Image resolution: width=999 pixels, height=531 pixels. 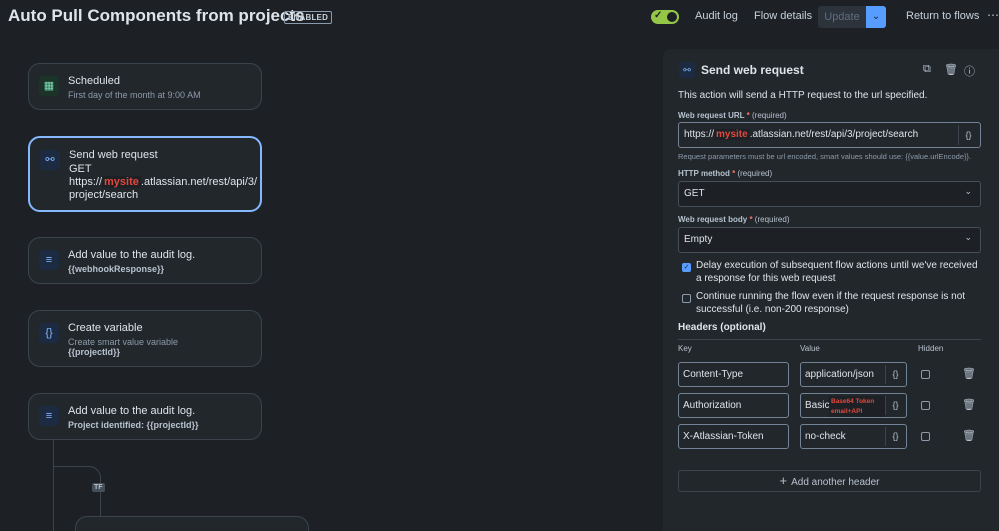 What do you see at coordinates (857, 406) in the screenshot?
I see `redacted-text: Base64 Token email+API` at bounding box center [857, 406].